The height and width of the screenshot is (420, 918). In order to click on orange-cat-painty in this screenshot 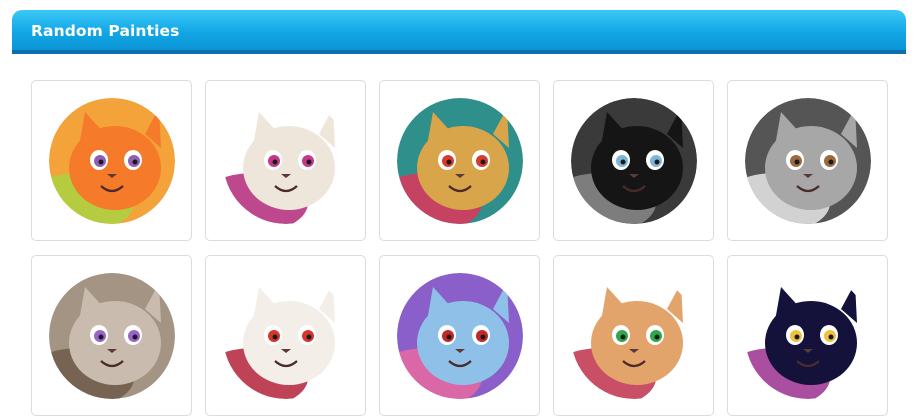, I will do `click(111, 160)`.